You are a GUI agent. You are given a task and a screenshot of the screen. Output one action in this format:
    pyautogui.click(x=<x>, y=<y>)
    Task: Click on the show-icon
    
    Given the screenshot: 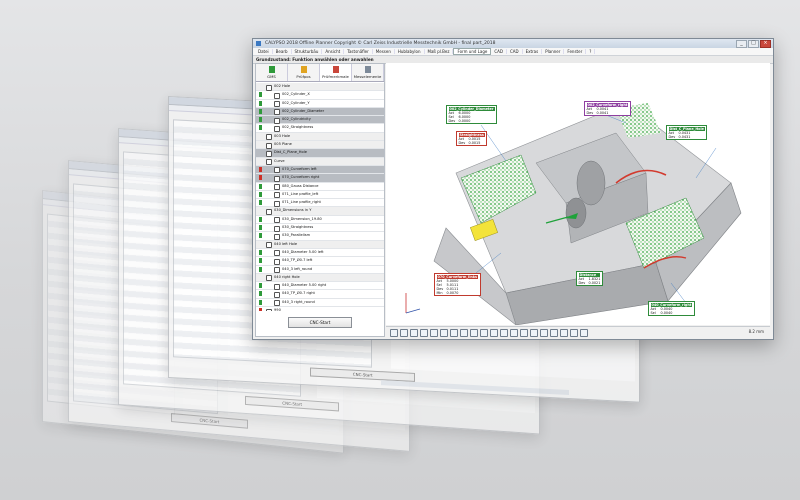 What is the action you would take?
    pyautogui.click(x=514, y=333)
    